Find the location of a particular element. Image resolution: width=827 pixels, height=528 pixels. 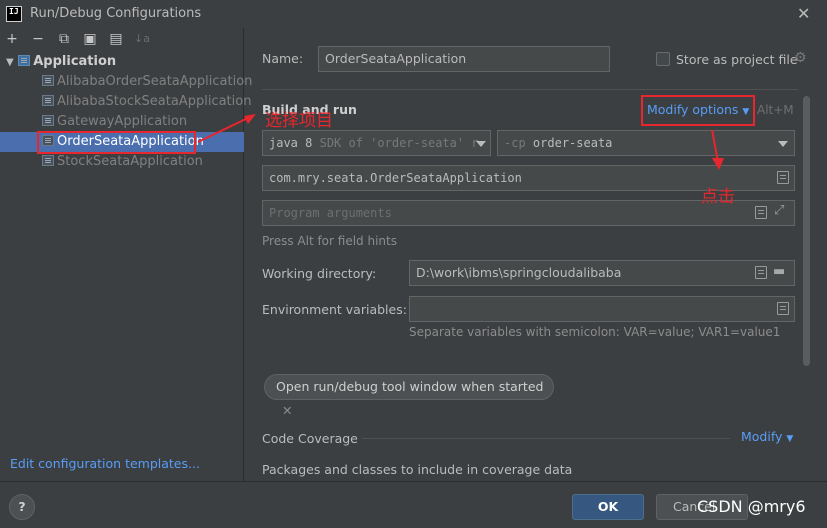

folder-icon: ▬ is located at coordinates (779, 271).